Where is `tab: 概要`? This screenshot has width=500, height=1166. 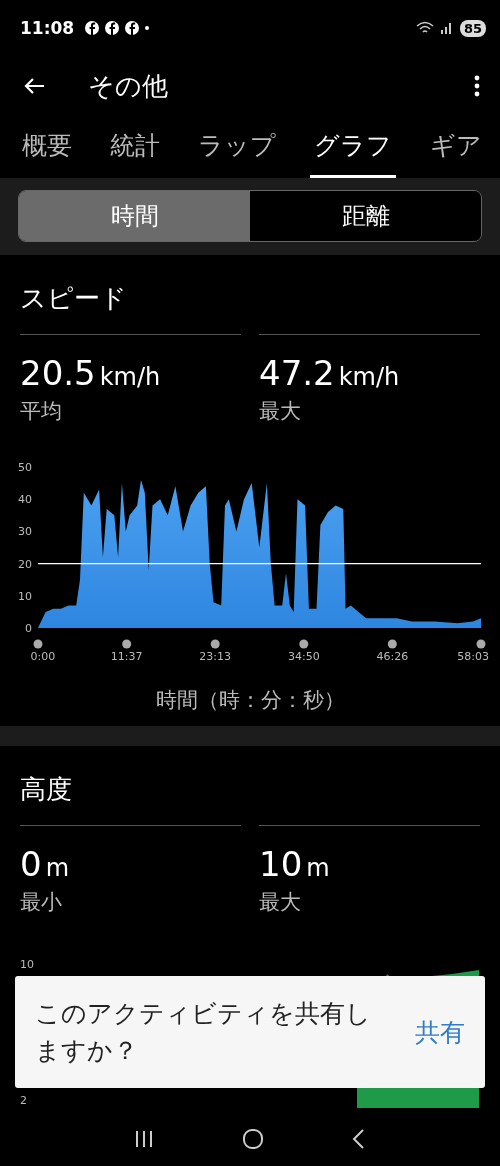
tab: 概要 is located at coordinates (47, 147).